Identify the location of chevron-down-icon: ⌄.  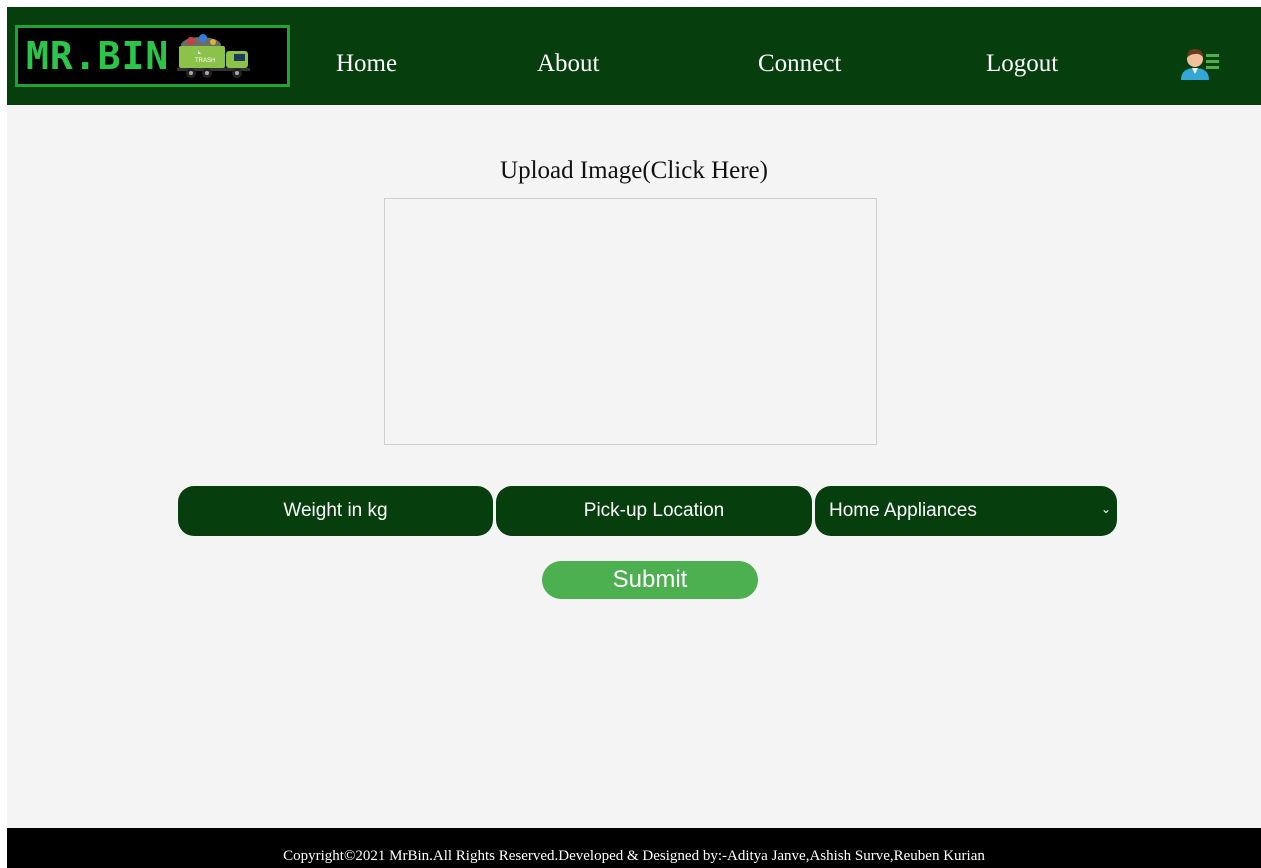
(1105, 509).